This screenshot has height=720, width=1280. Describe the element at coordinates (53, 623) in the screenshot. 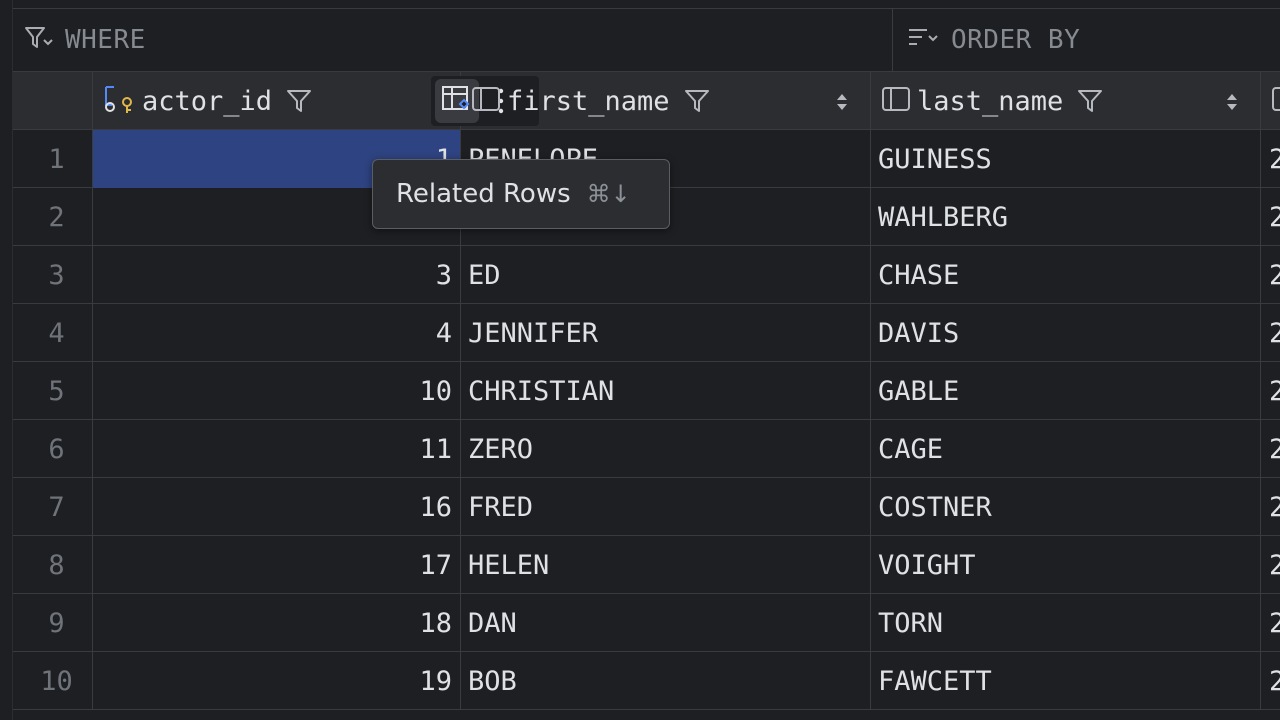

I see `row-number: 9` at that location.